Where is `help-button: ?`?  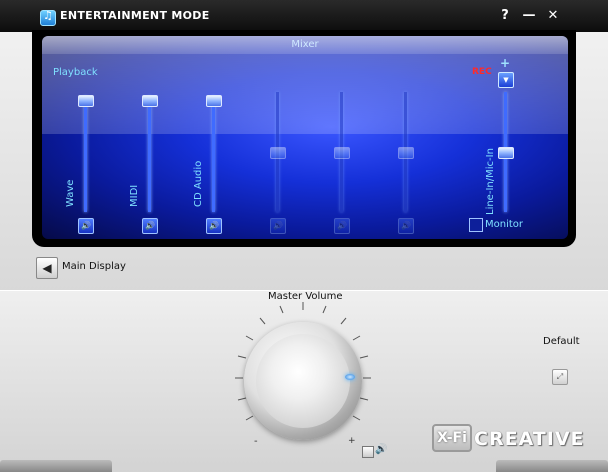 help-button: ? is located at coordinates (505, 16).